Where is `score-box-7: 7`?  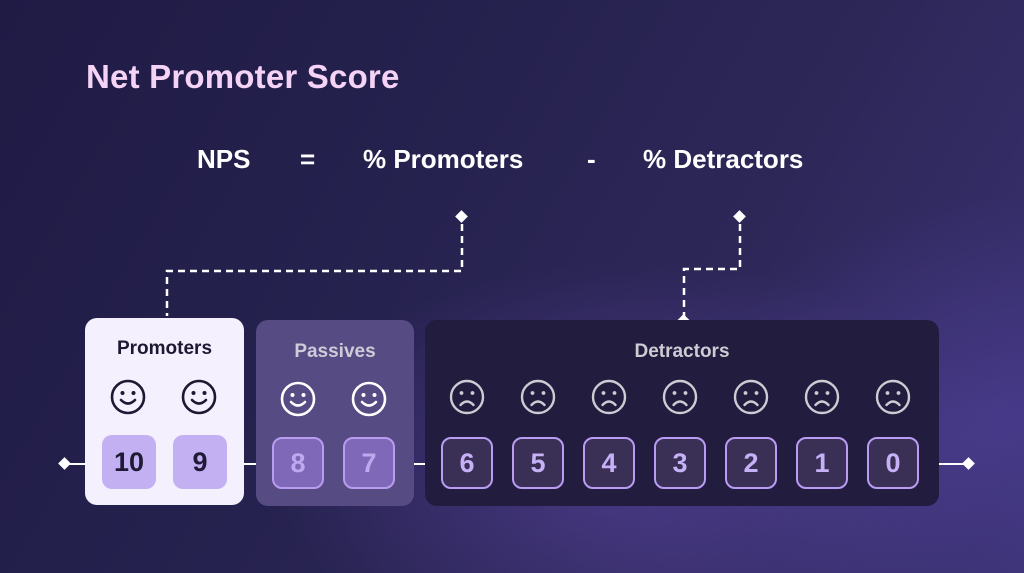 score-box-7: 7 is located at coordinates (369, 463).